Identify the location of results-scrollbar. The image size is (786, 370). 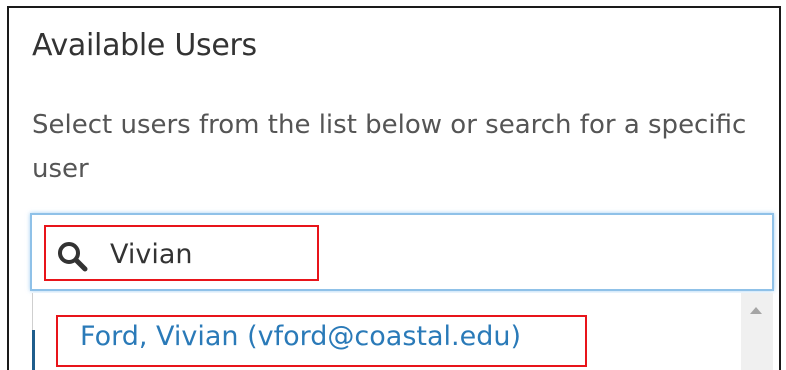
(757, 331).